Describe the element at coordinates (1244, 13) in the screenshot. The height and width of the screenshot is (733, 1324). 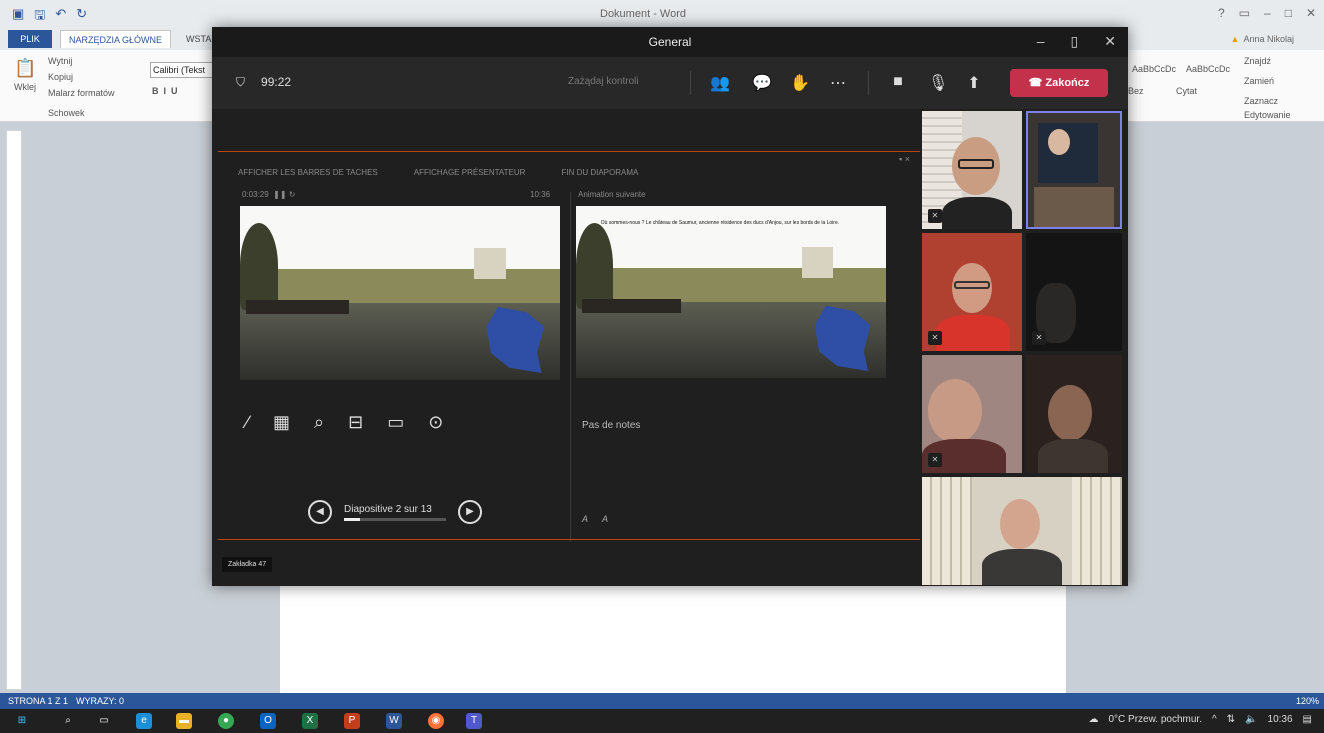
I see `ribbon-options-icon: ▭` at that location.